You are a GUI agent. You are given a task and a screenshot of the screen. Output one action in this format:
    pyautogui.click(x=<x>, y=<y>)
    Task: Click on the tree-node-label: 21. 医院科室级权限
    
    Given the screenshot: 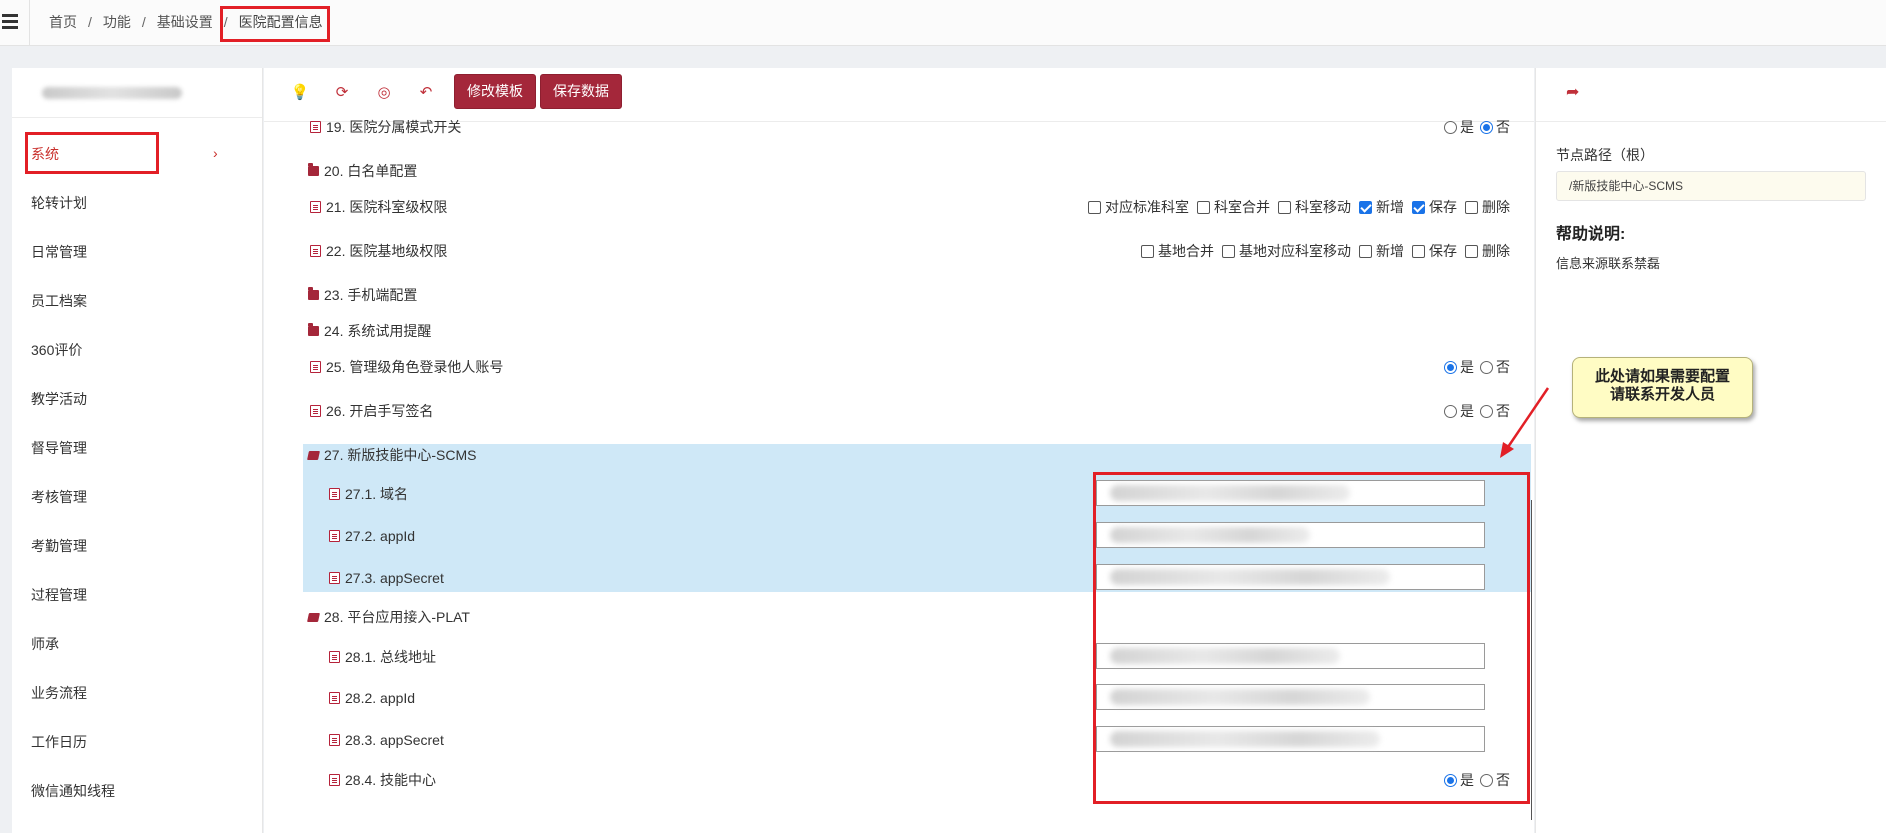 What is the action you would take?
    pyautogui.click(x=387, y=207)
    